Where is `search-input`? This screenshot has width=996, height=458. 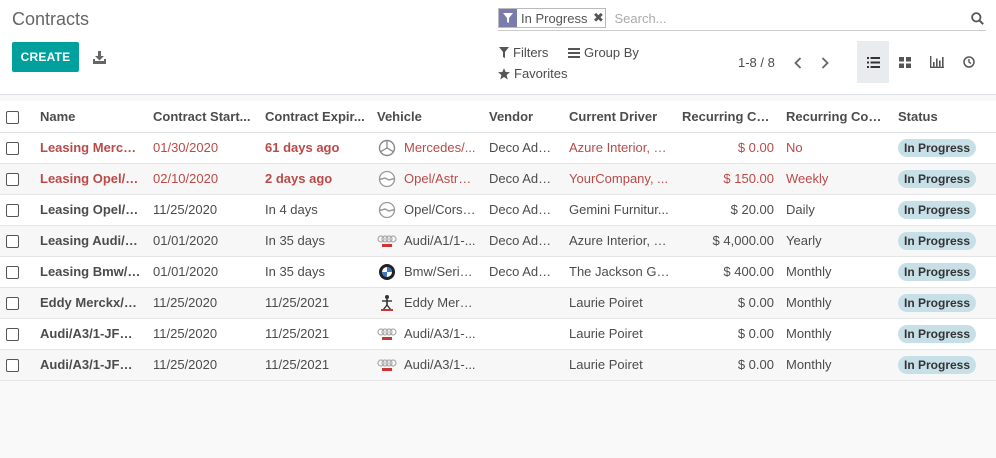 search-input is located at coordinates (791, 18).